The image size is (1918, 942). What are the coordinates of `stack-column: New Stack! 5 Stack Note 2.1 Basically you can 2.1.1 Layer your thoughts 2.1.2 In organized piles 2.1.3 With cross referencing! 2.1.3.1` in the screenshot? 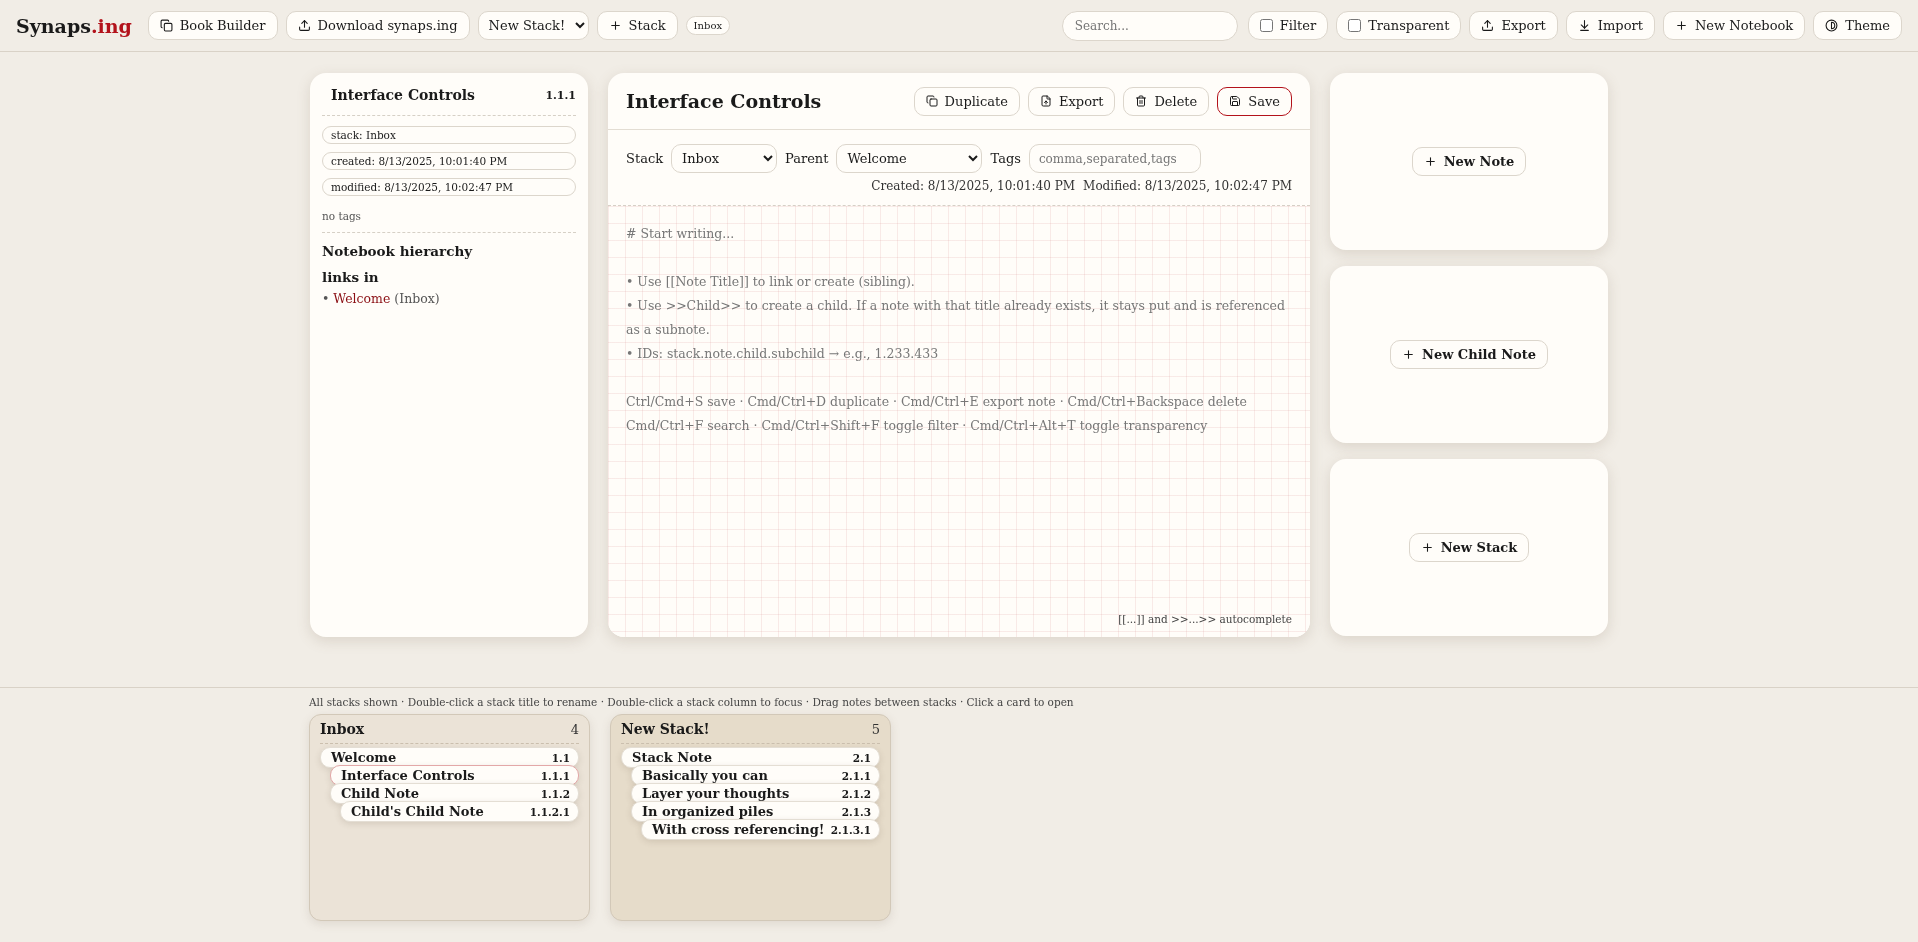 It's located at (750, 817).